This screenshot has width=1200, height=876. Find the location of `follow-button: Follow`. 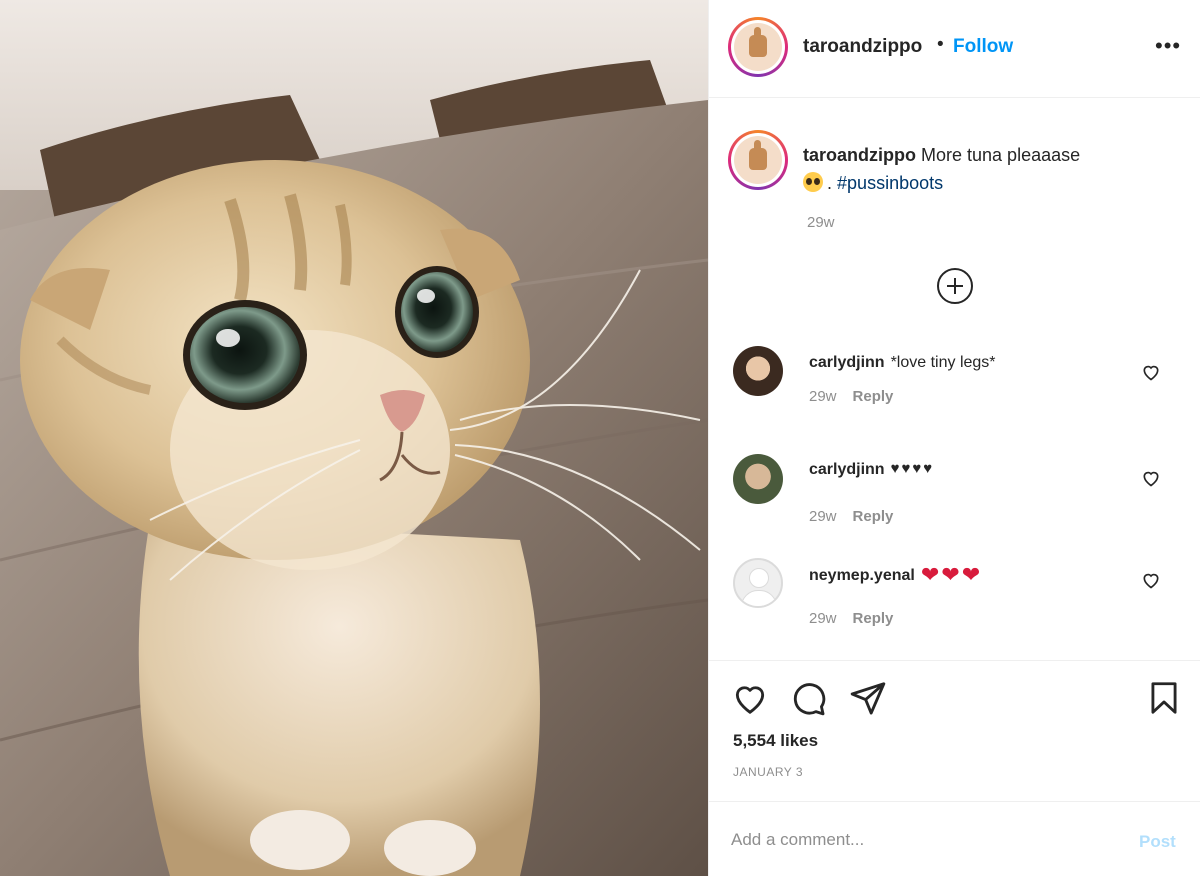

follow-button: Follow is located at coordinates (983, 47).